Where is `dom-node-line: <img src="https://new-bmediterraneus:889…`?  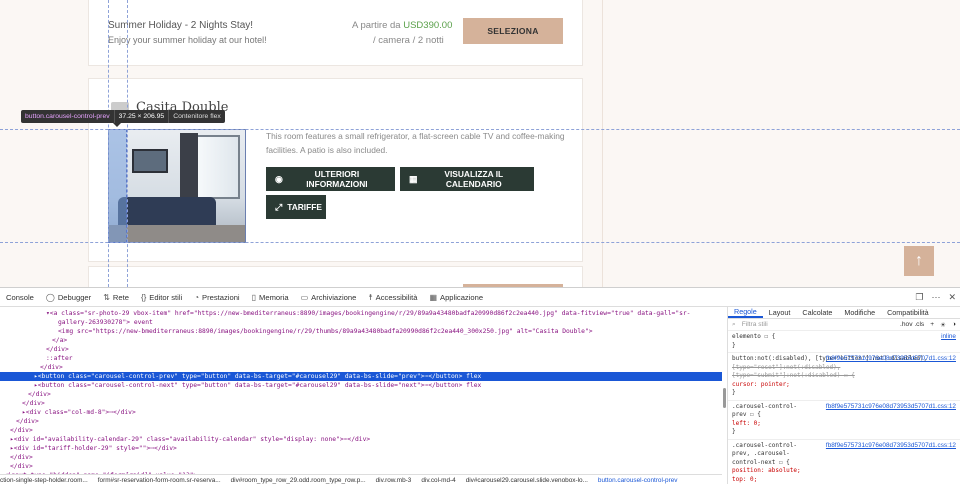 dom-node-line: <img src="https://new-bmediterraneus:889… is located at coordinates (361, 331).